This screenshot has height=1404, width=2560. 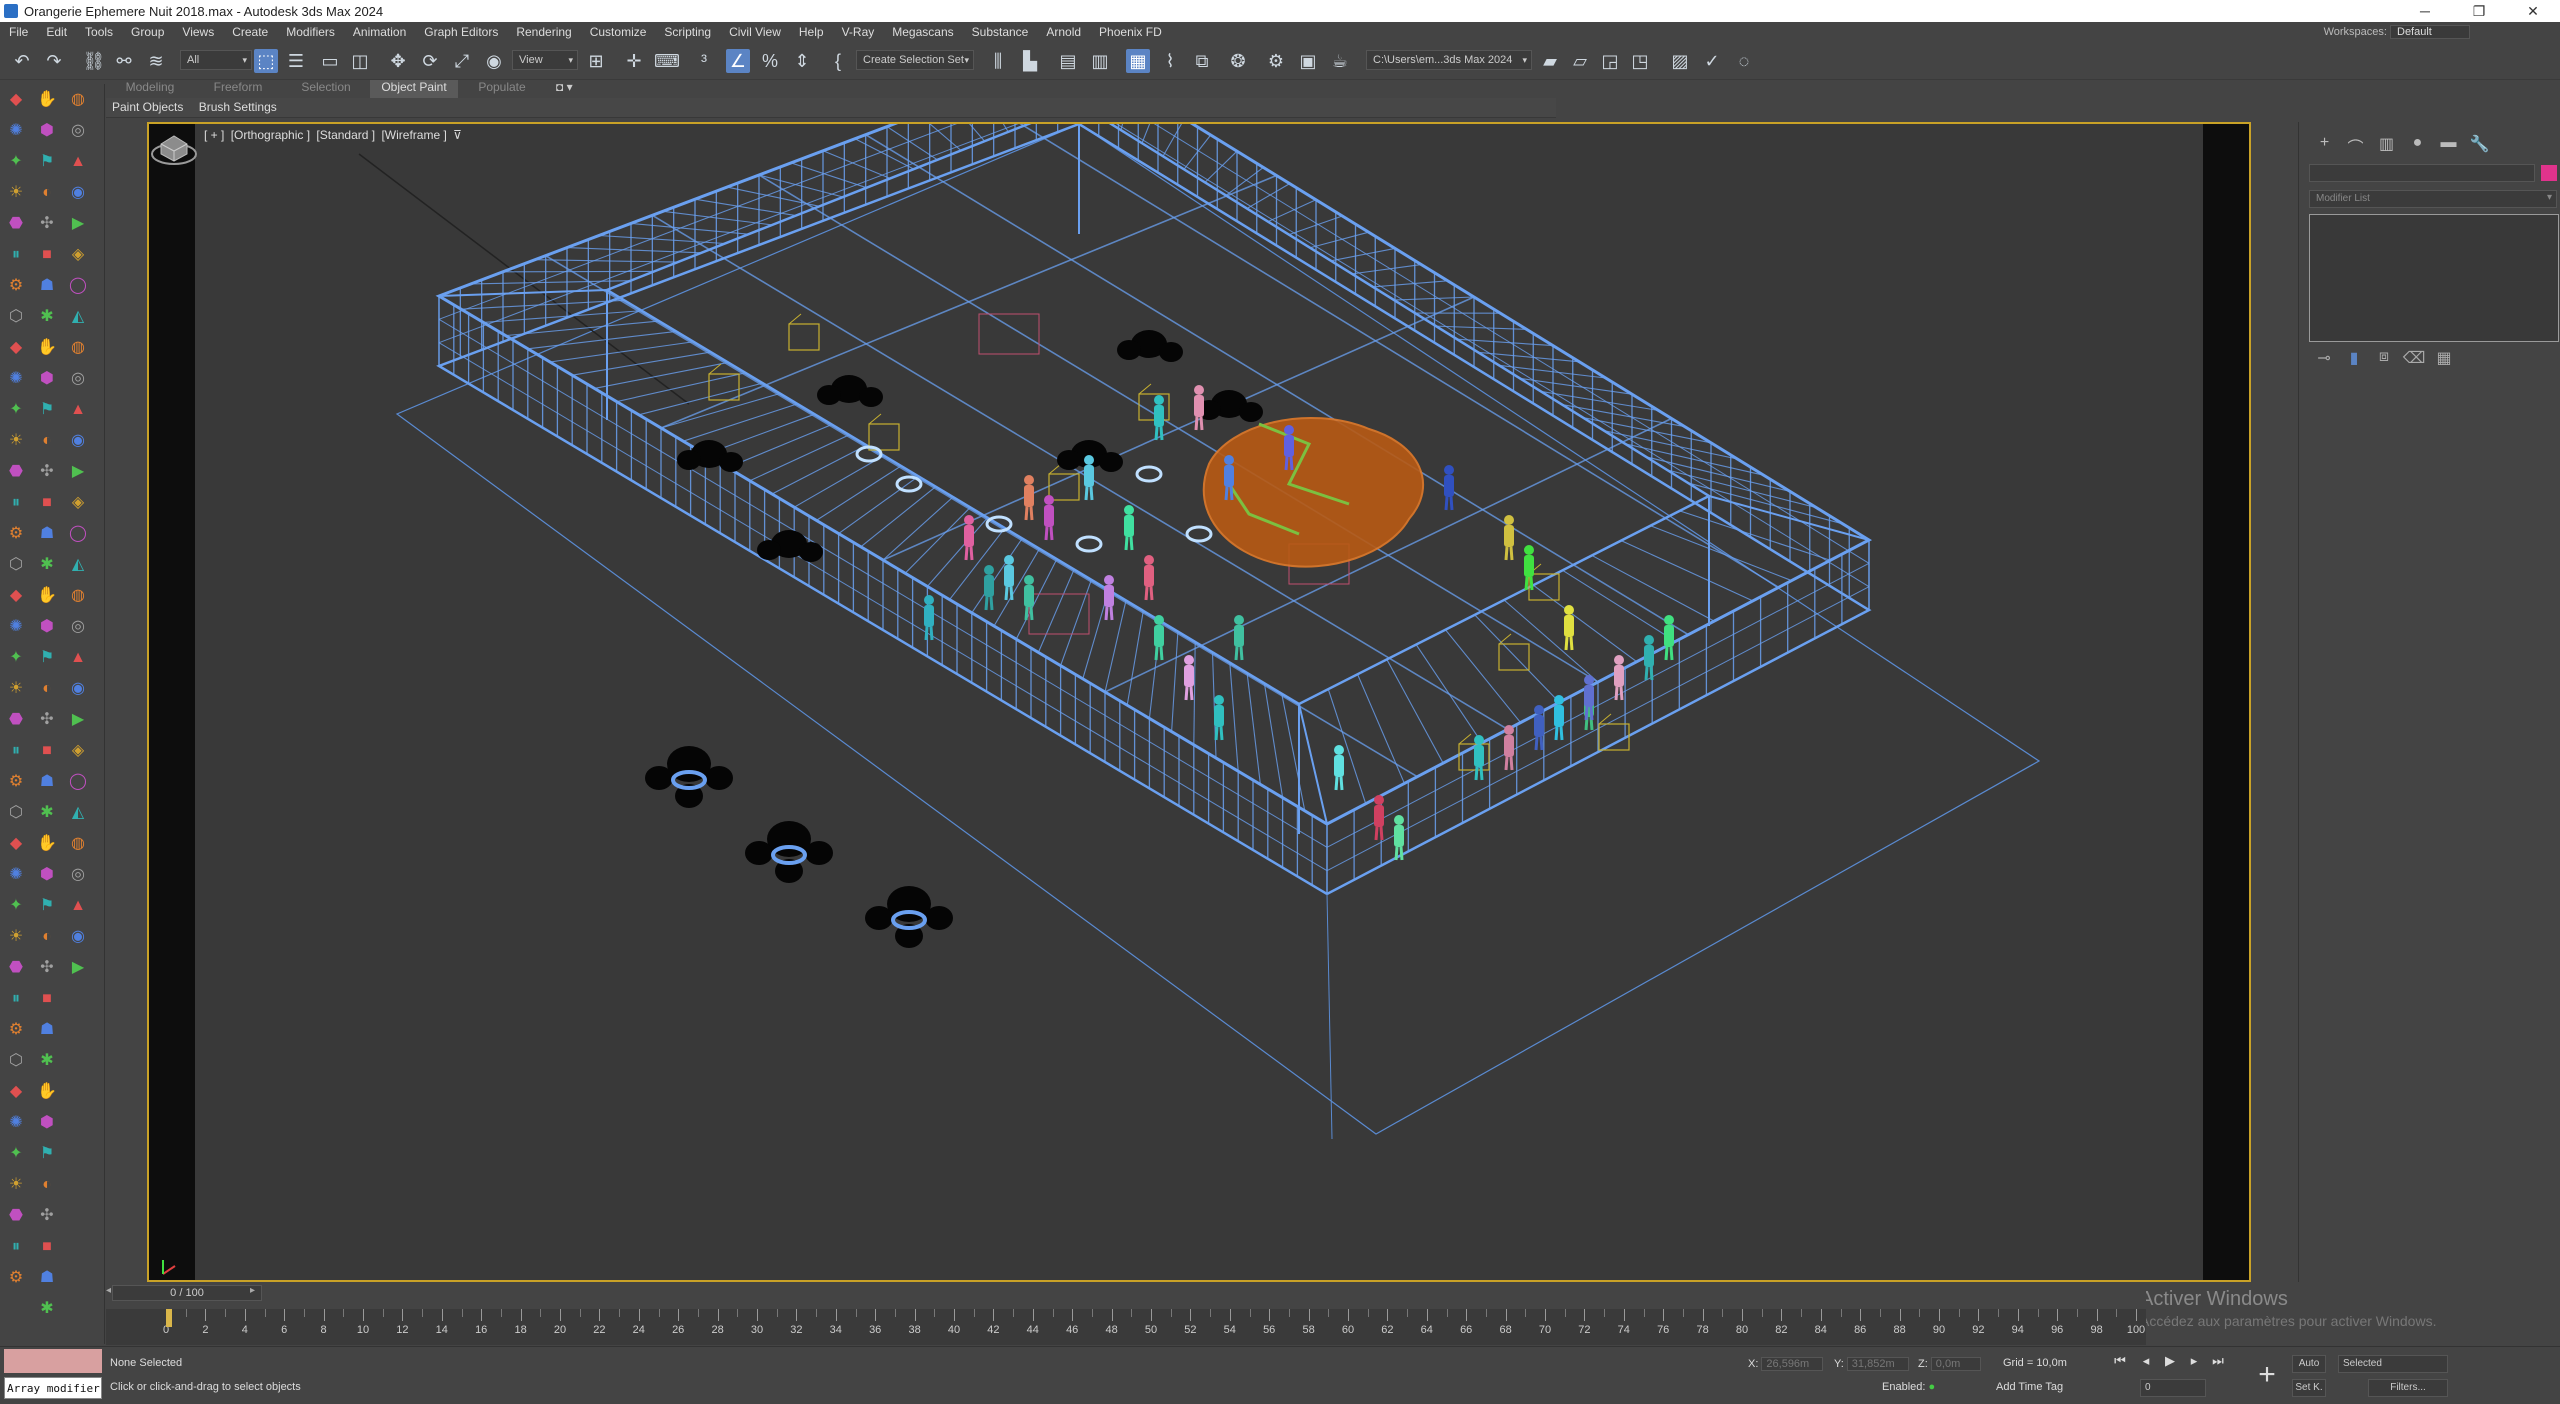 What do you see at coordinates (1792, 1364) in the screenshot?
I see `x-field: 26,596m` at bounding box center [1792, 1364].